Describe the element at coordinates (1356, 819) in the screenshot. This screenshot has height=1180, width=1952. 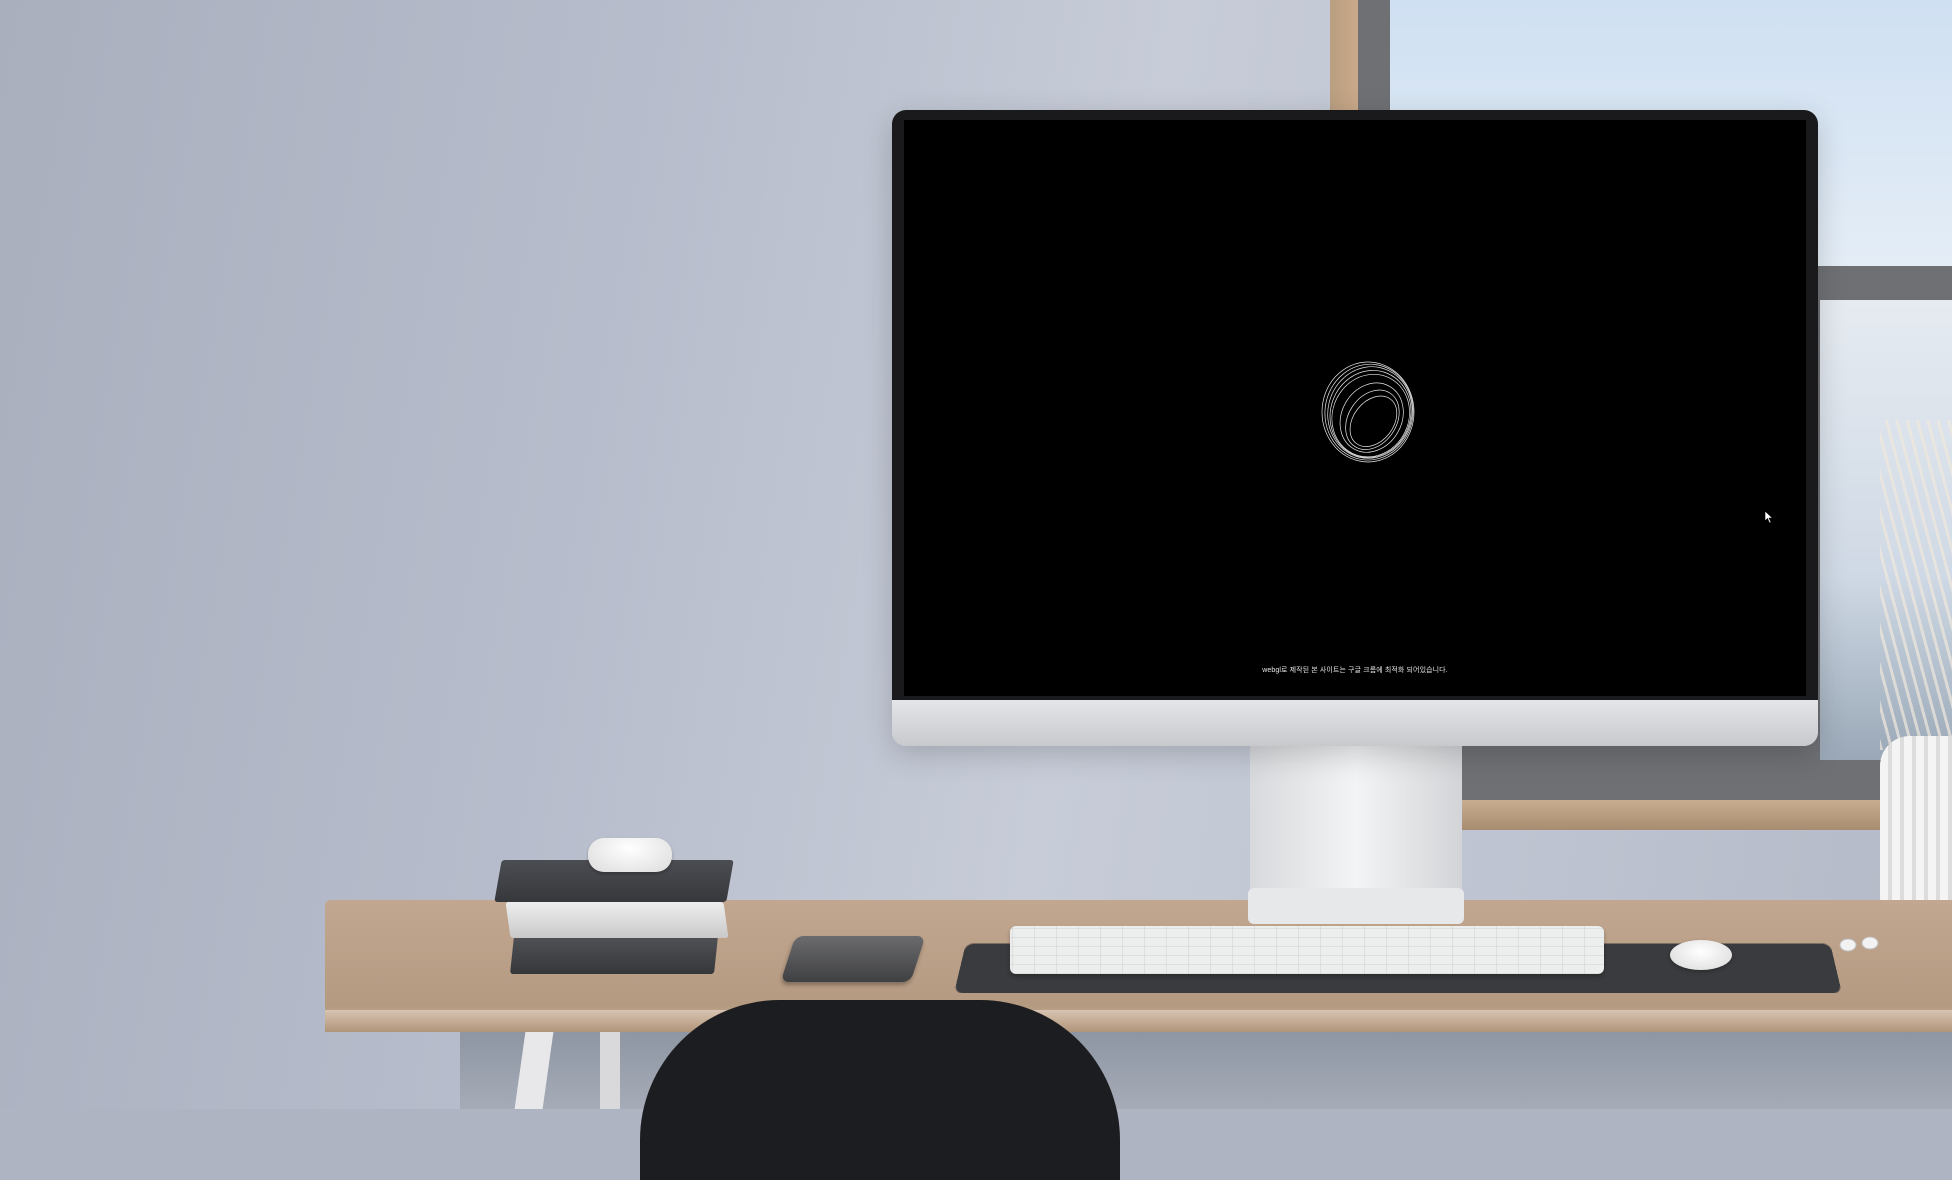
I see `monitor-stand` at that location.